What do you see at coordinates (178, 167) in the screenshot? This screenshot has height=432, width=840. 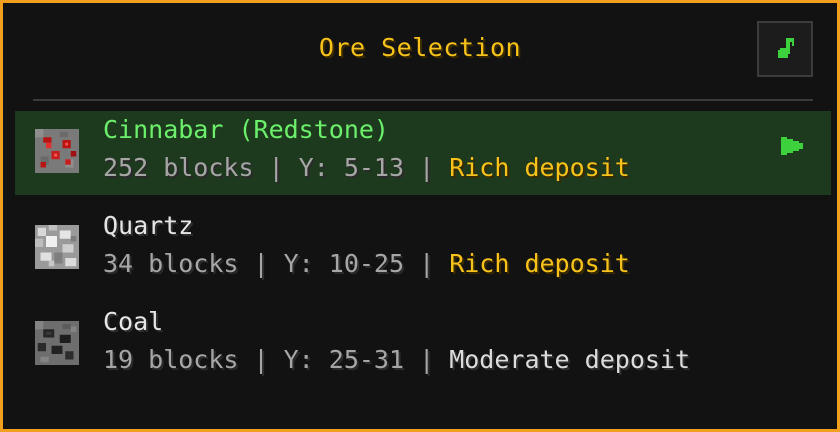 I see `ore-block-count: 252 blocks` at bounding box center [178, 167].